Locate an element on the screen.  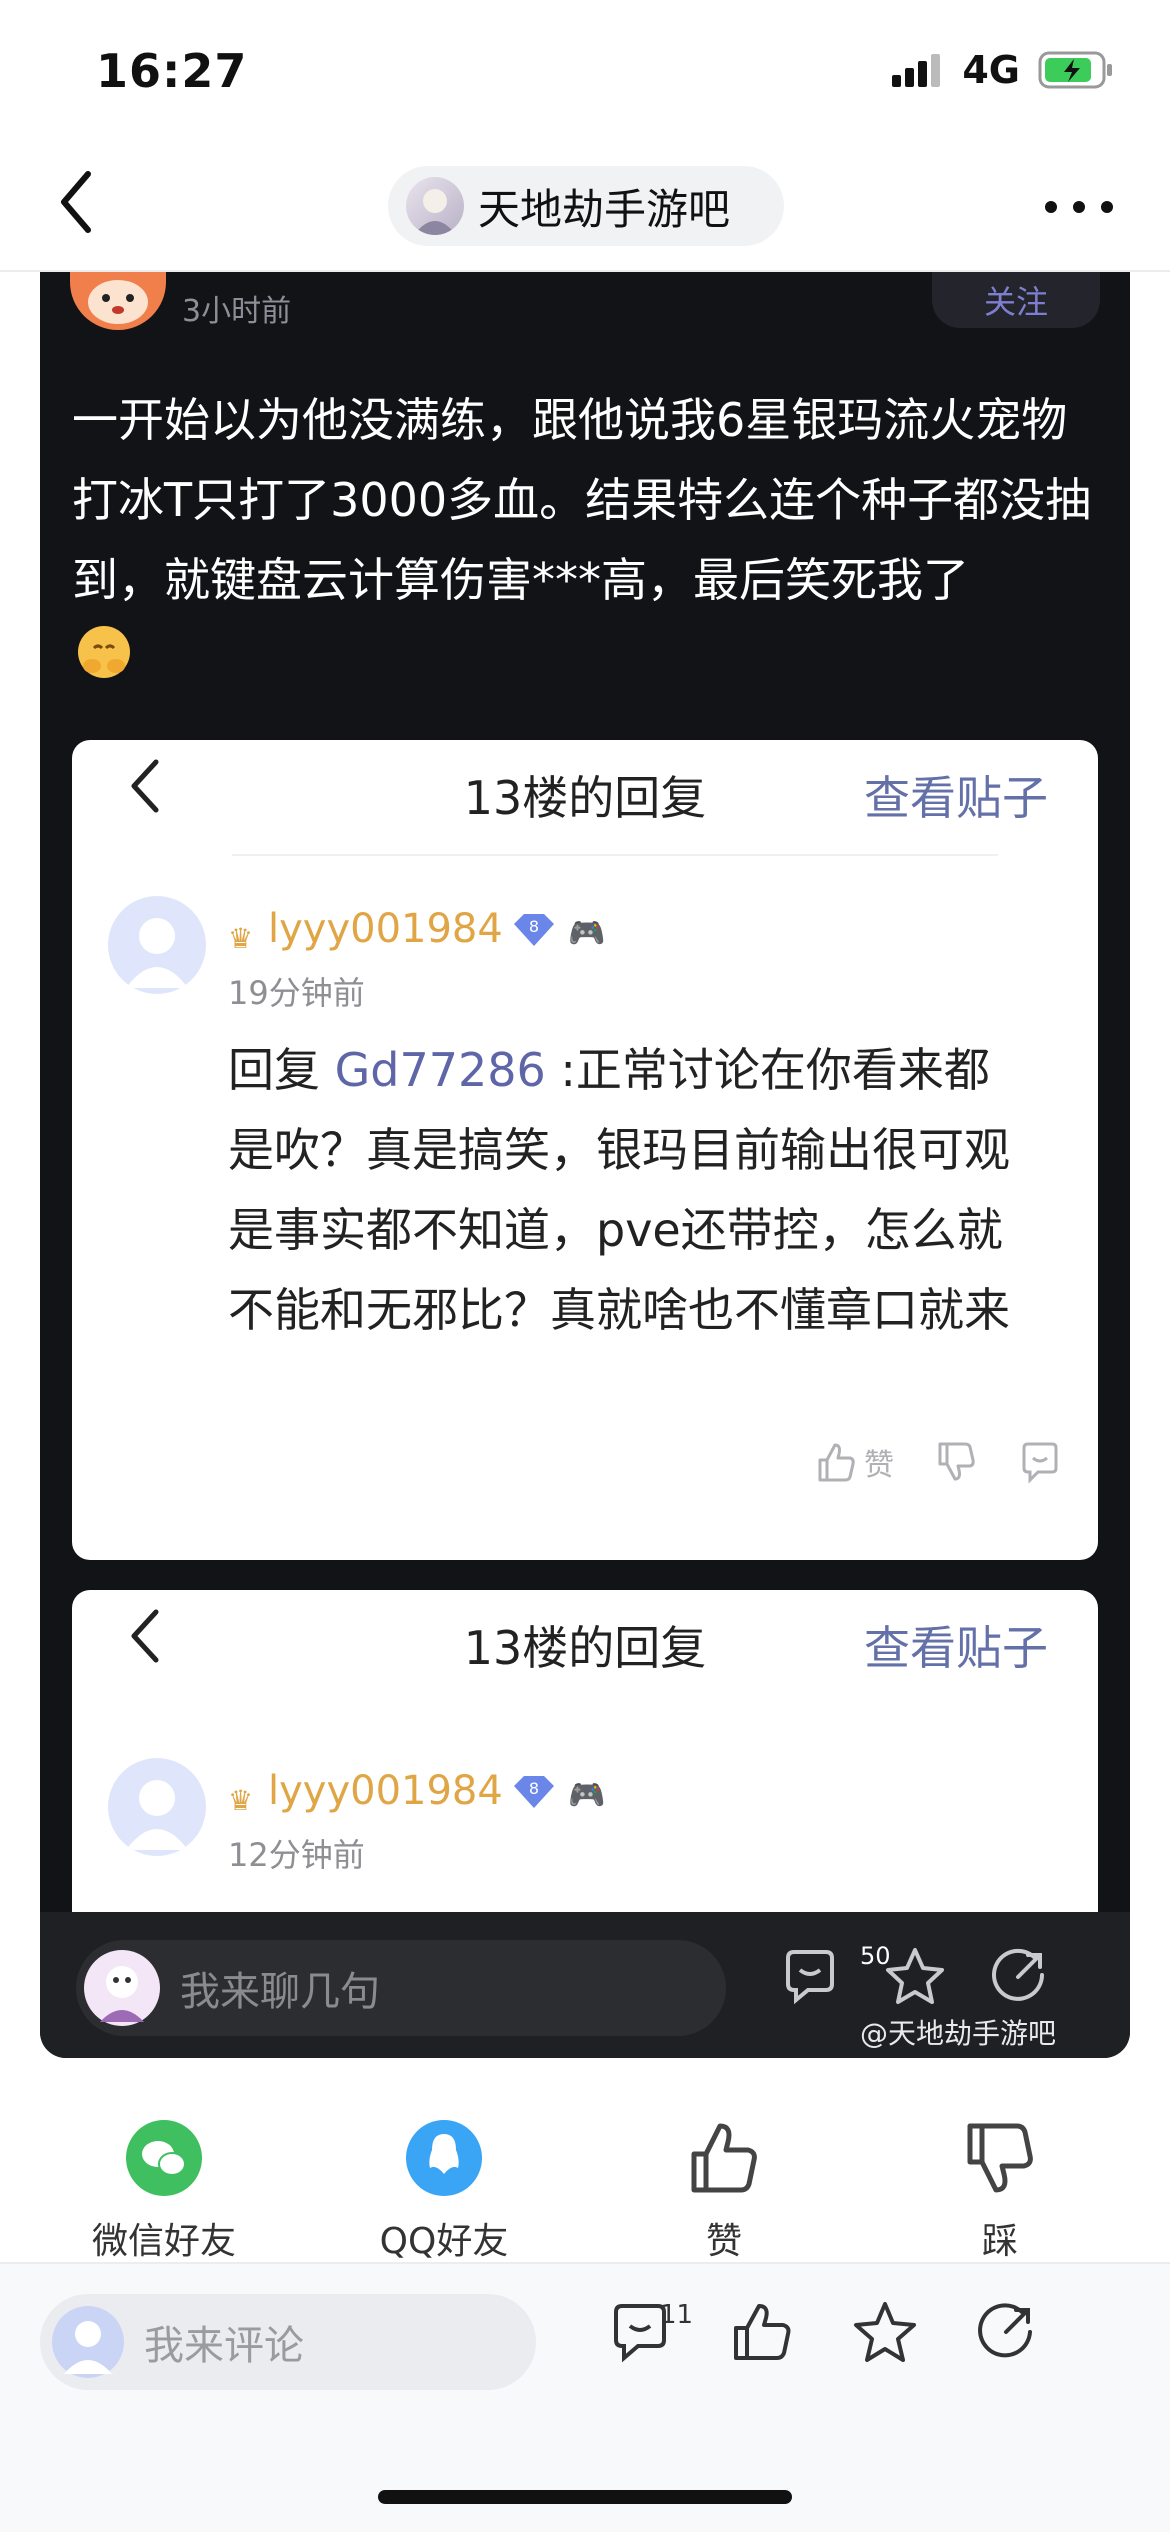
dark-comment-count: 50 is located at coordinates (875, 1956).